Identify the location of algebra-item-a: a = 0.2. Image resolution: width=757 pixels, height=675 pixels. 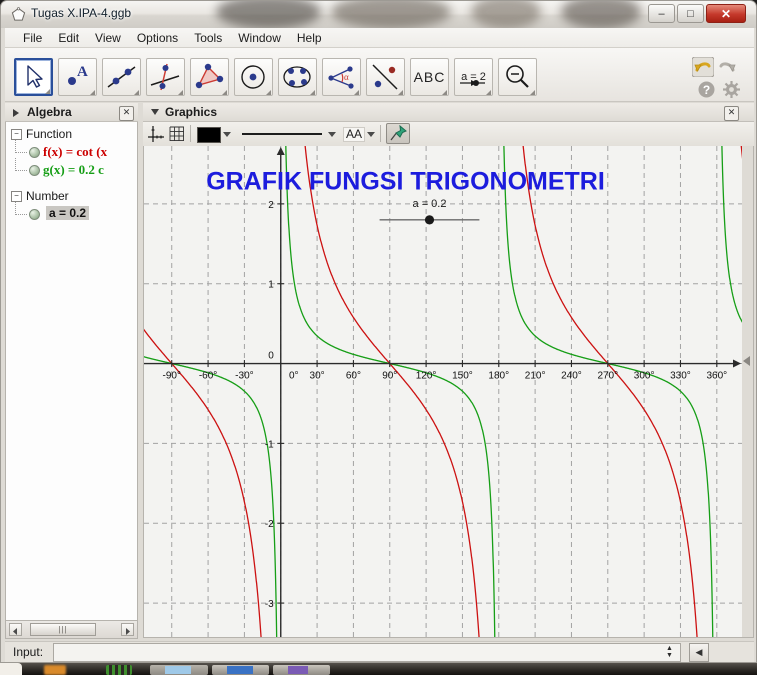
(71, 212).